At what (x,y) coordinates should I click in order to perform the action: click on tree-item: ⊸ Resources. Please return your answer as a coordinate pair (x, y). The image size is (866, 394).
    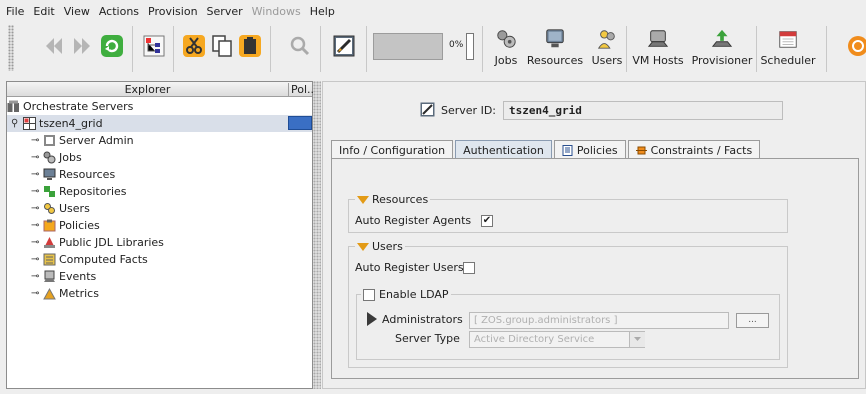
    Looking at the image, I should click on (159, 174).